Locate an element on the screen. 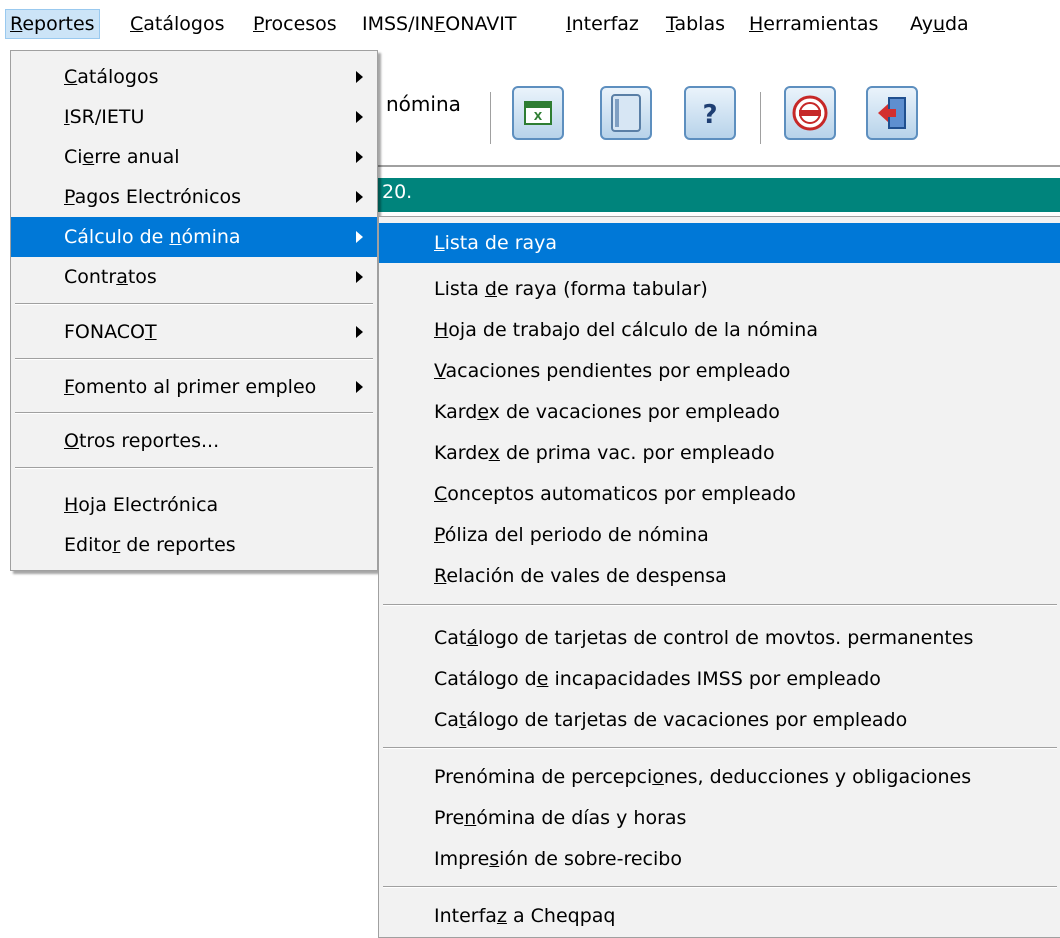  menu-item-label: Contratos is located at coordinates (110, 277).